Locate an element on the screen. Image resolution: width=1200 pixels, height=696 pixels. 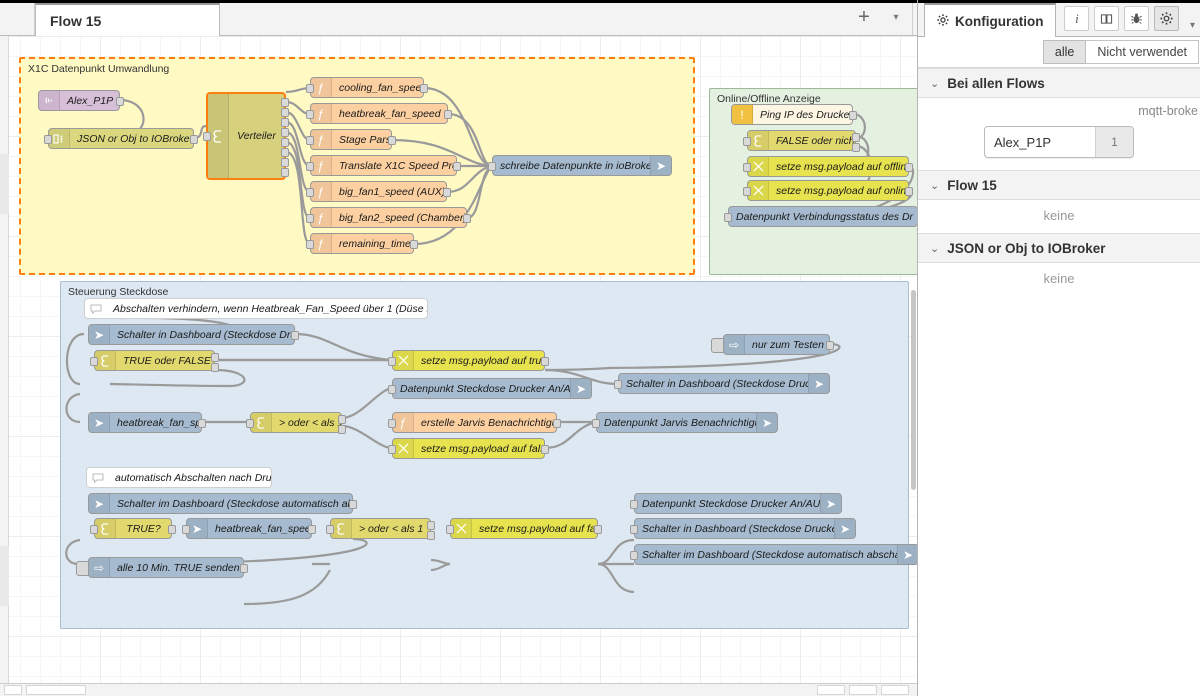
node-comment-automatisch-abschalten: automatisch Abschalten nach Druck is located at coordinates (179, 477).